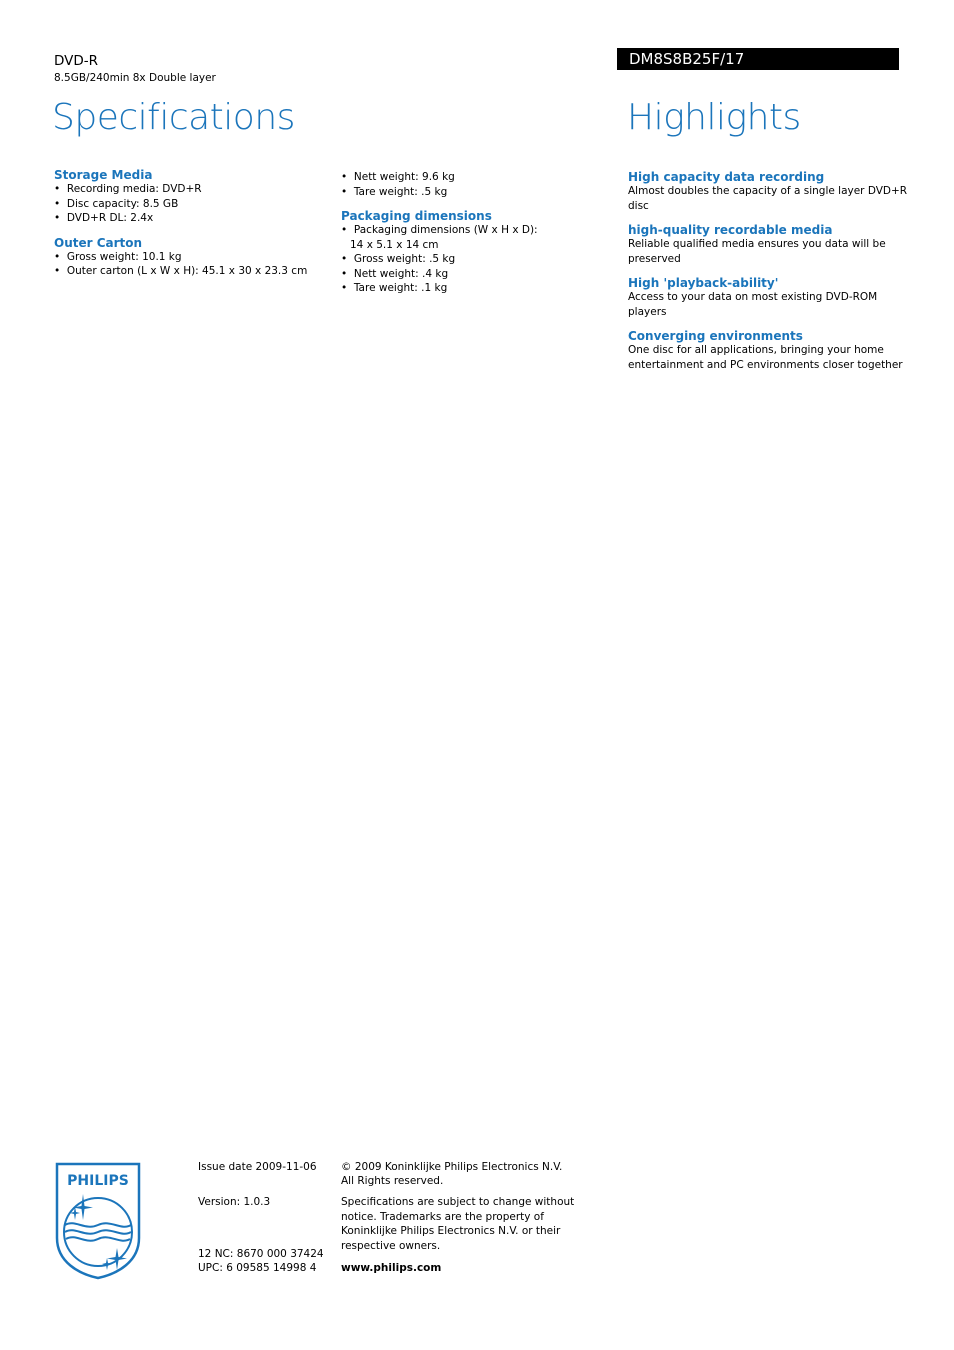 Image resolution: width=954 pixels, height=1350 pixels. I want to click on specifications-title: Specifications, so click(173, 117).